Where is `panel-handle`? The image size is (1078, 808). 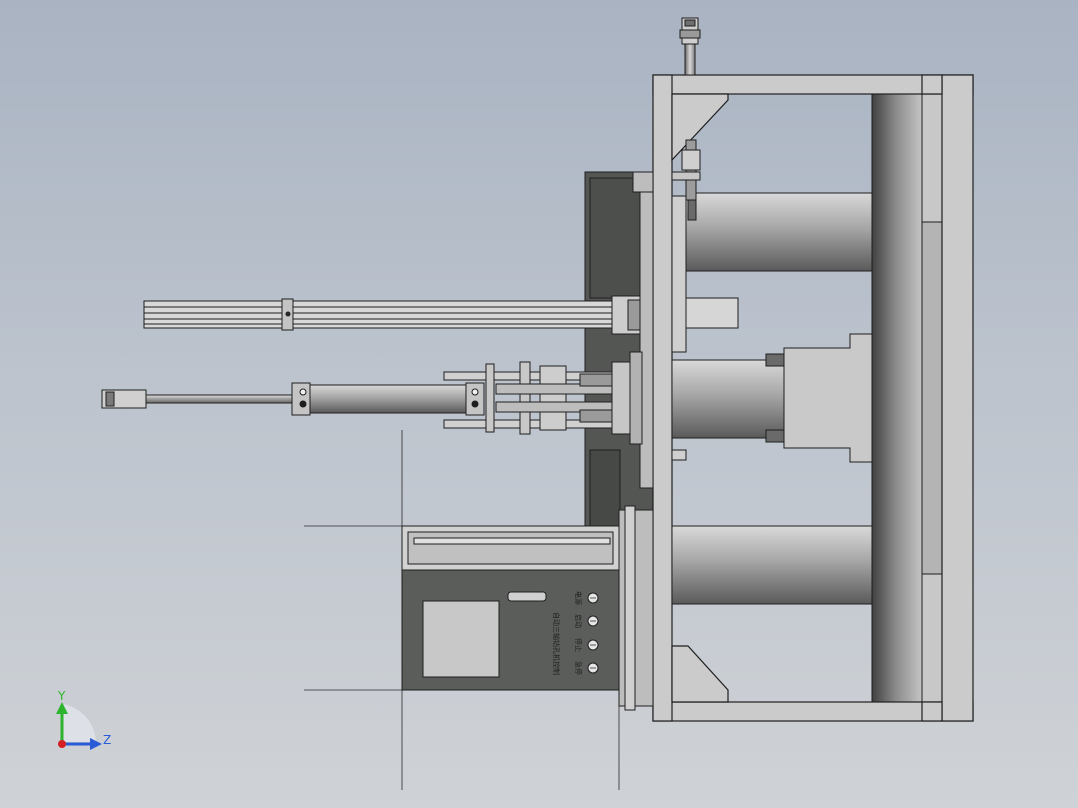 panel-handle is located at coordinates (527, 596).